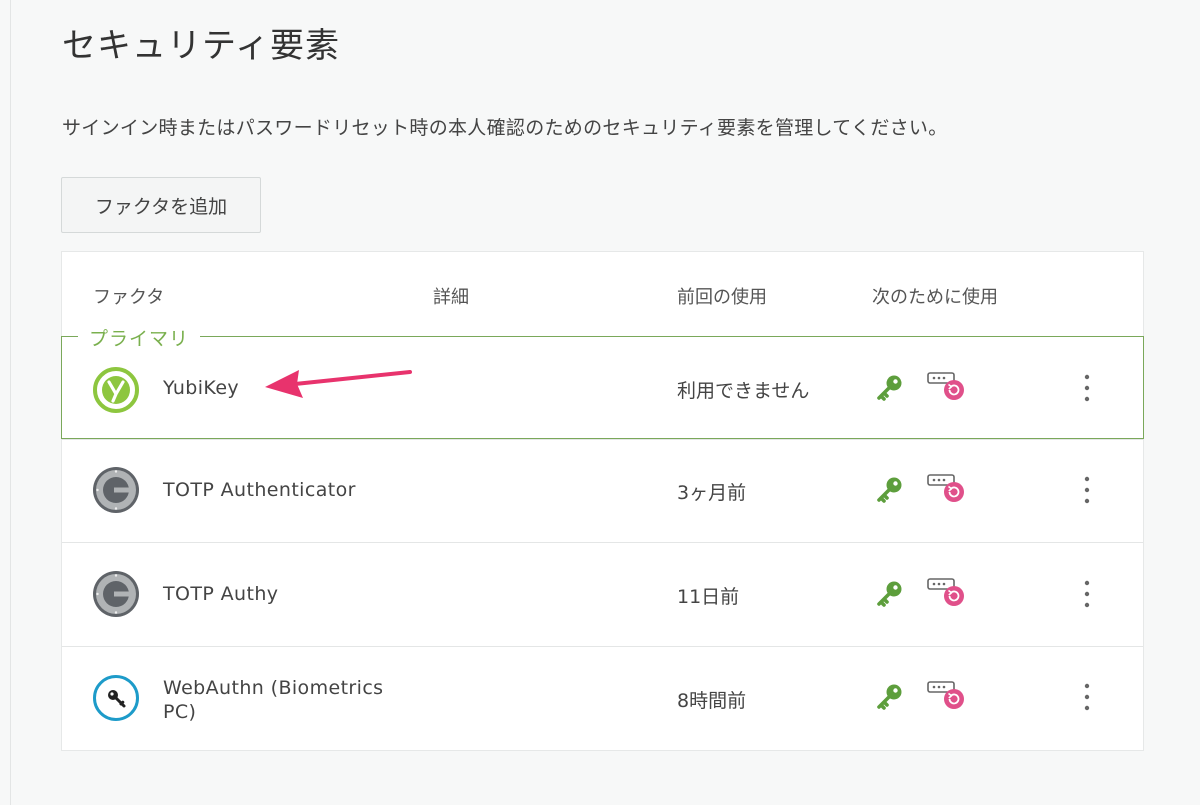 Image resolution: width=1200 pixels, height=805 pixels. I want to click on left-border, so click(10, 402).